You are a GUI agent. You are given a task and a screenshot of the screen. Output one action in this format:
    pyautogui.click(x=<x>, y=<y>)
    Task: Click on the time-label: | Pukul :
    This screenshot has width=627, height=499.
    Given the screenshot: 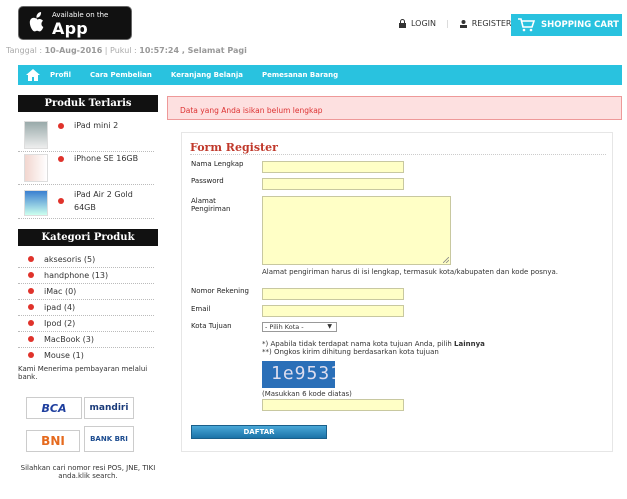 What is the action you would take?
    pyautogui.click(x=121, y=50)
    